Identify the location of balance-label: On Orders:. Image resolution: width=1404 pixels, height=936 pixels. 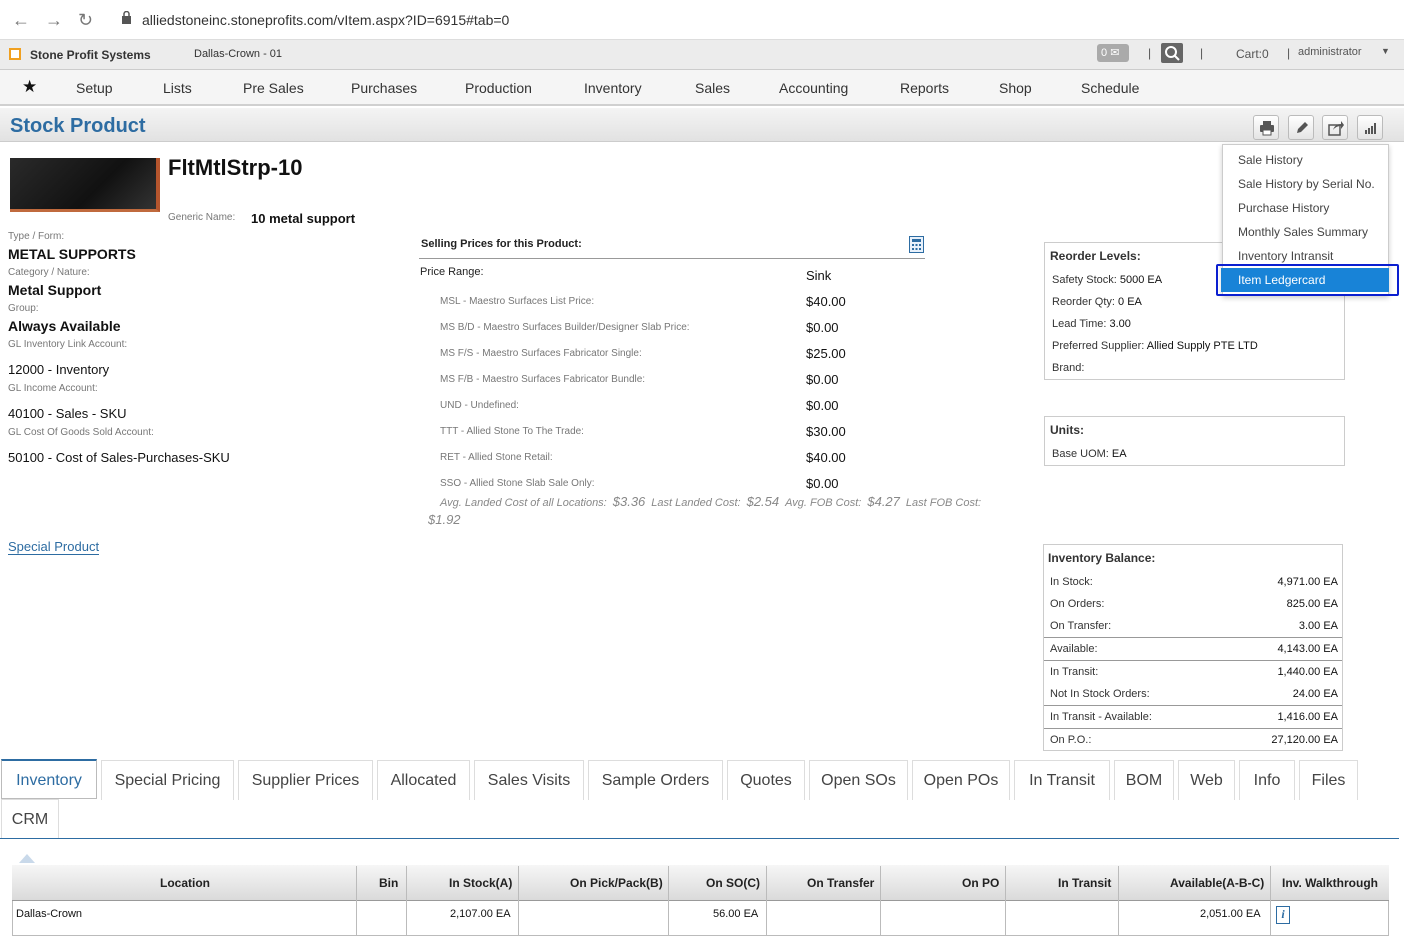
(1077, 604).